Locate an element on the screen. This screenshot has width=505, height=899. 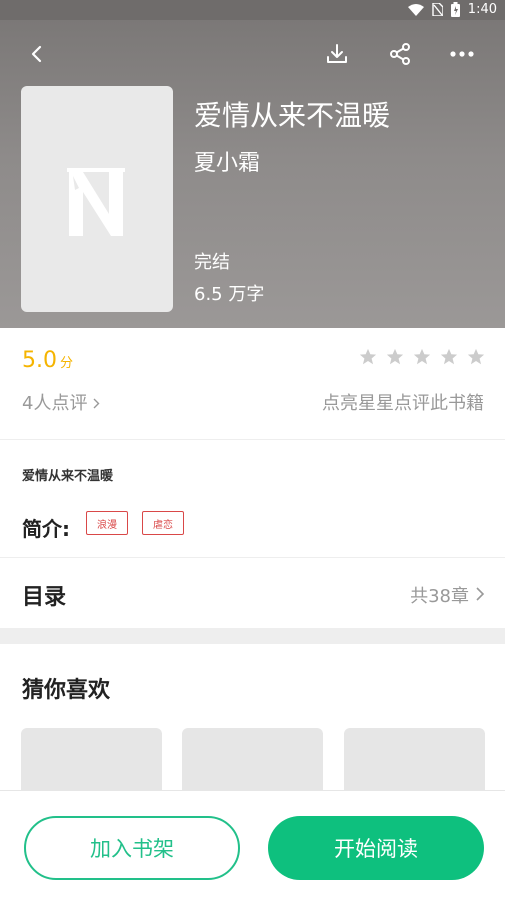
download-button is located at coordinates (337, 54).